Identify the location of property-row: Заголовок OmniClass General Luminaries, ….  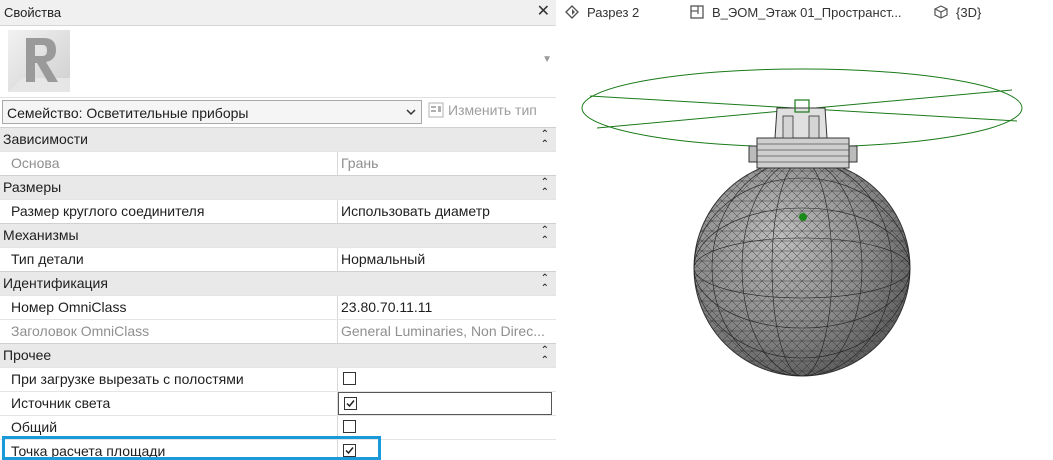
(278, 331).